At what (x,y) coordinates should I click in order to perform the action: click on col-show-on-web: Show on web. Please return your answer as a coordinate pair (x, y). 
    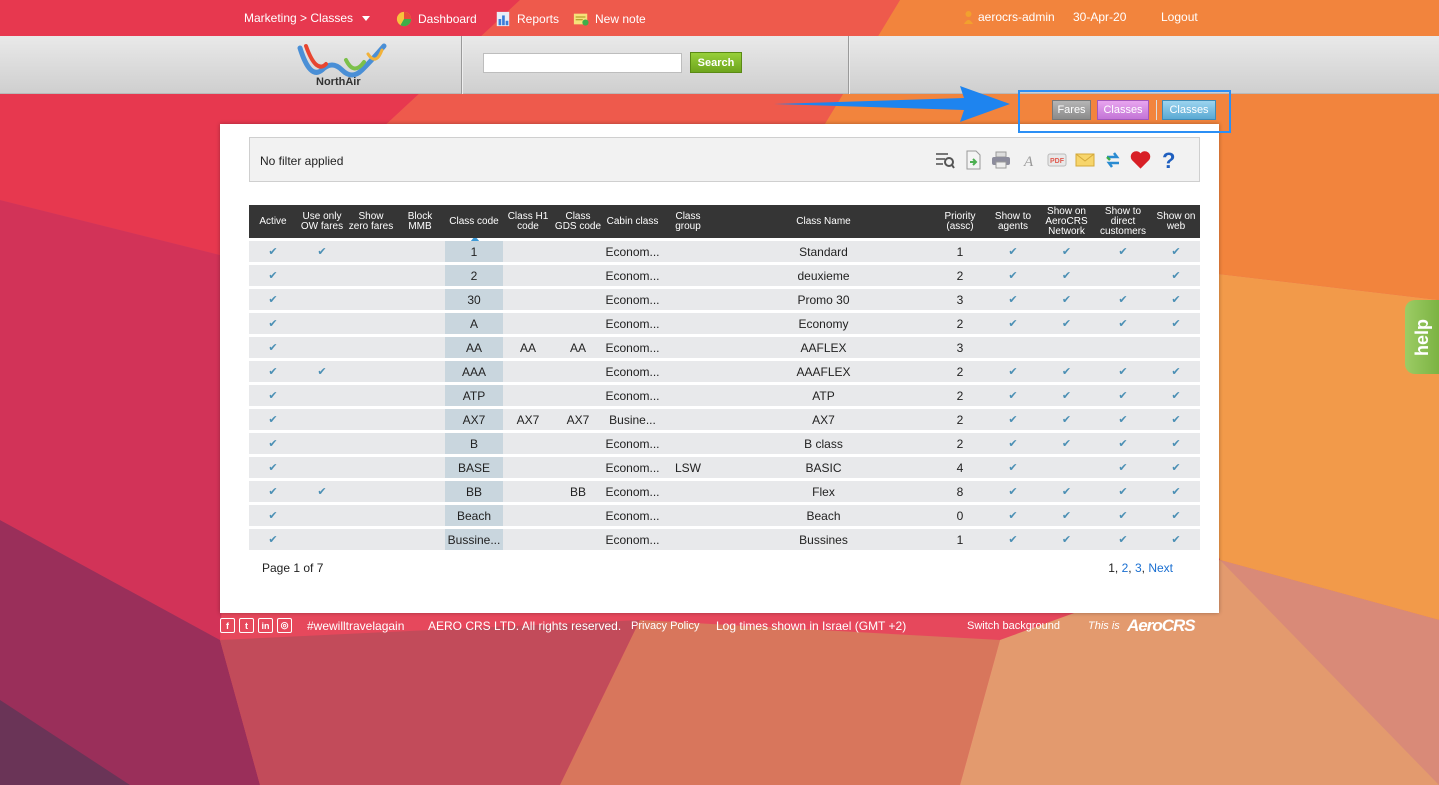
    Looking at the image, I should click on (1176, 221).